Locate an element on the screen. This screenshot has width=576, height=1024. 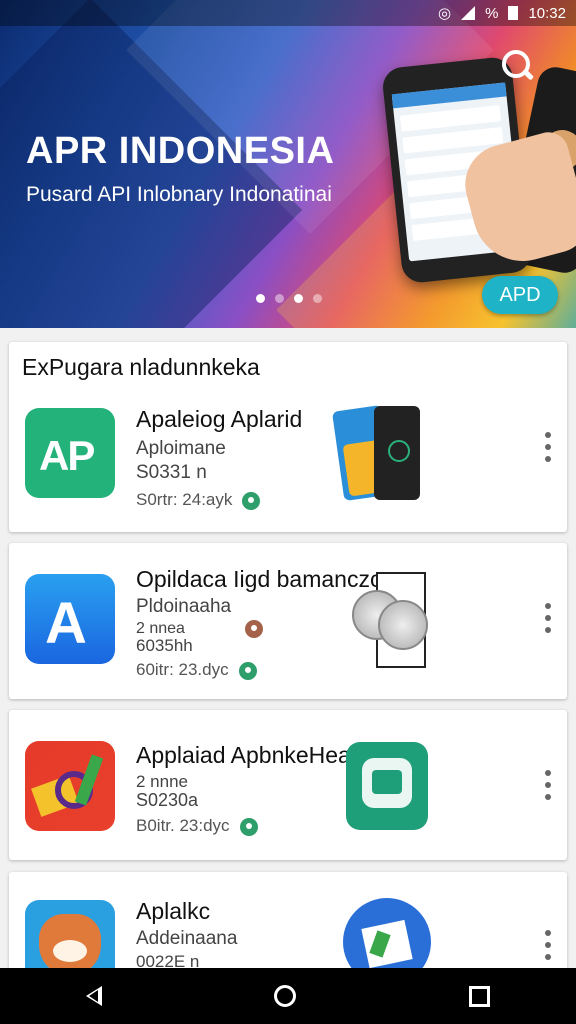
clock: 10:32 is located at coordinates (547, 13).